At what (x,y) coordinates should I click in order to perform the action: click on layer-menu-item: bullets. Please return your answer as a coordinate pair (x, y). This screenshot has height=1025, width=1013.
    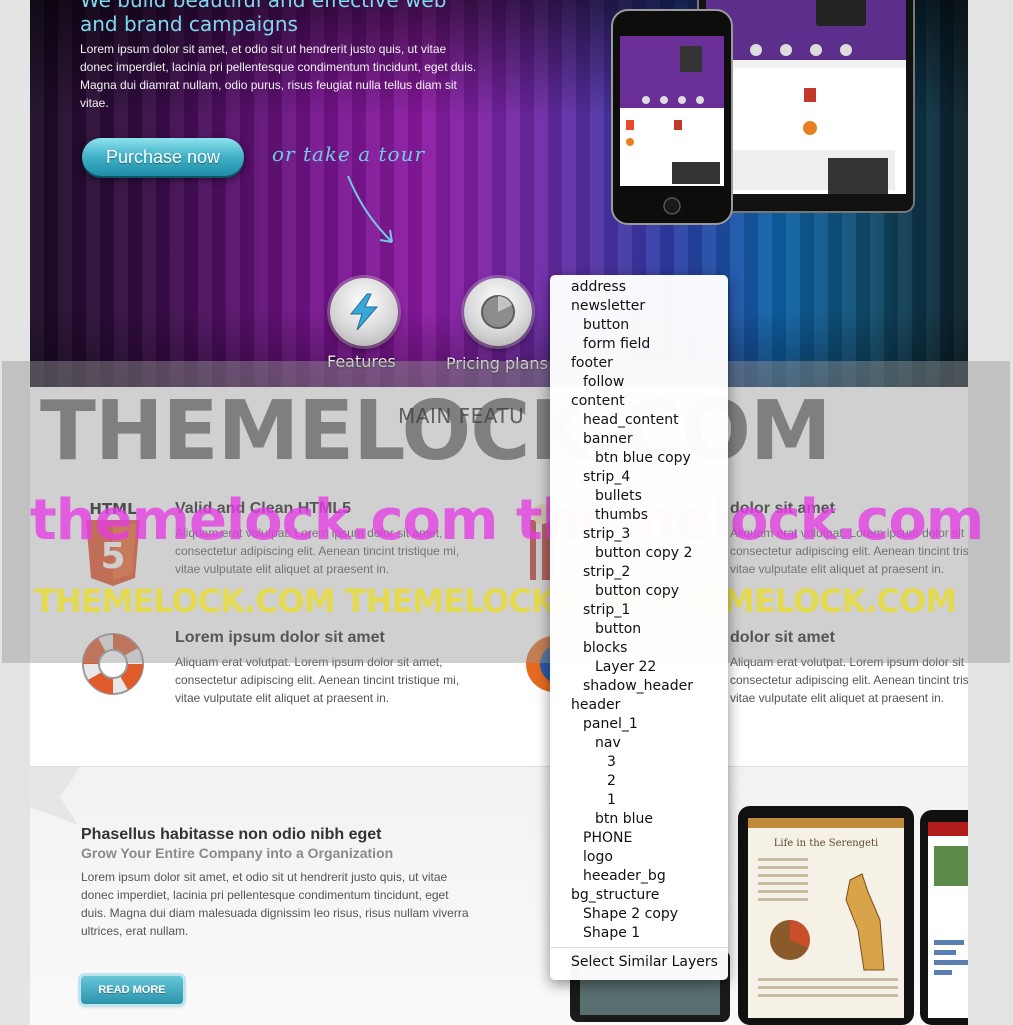
    Looking at the image, I should click on (639, 496).